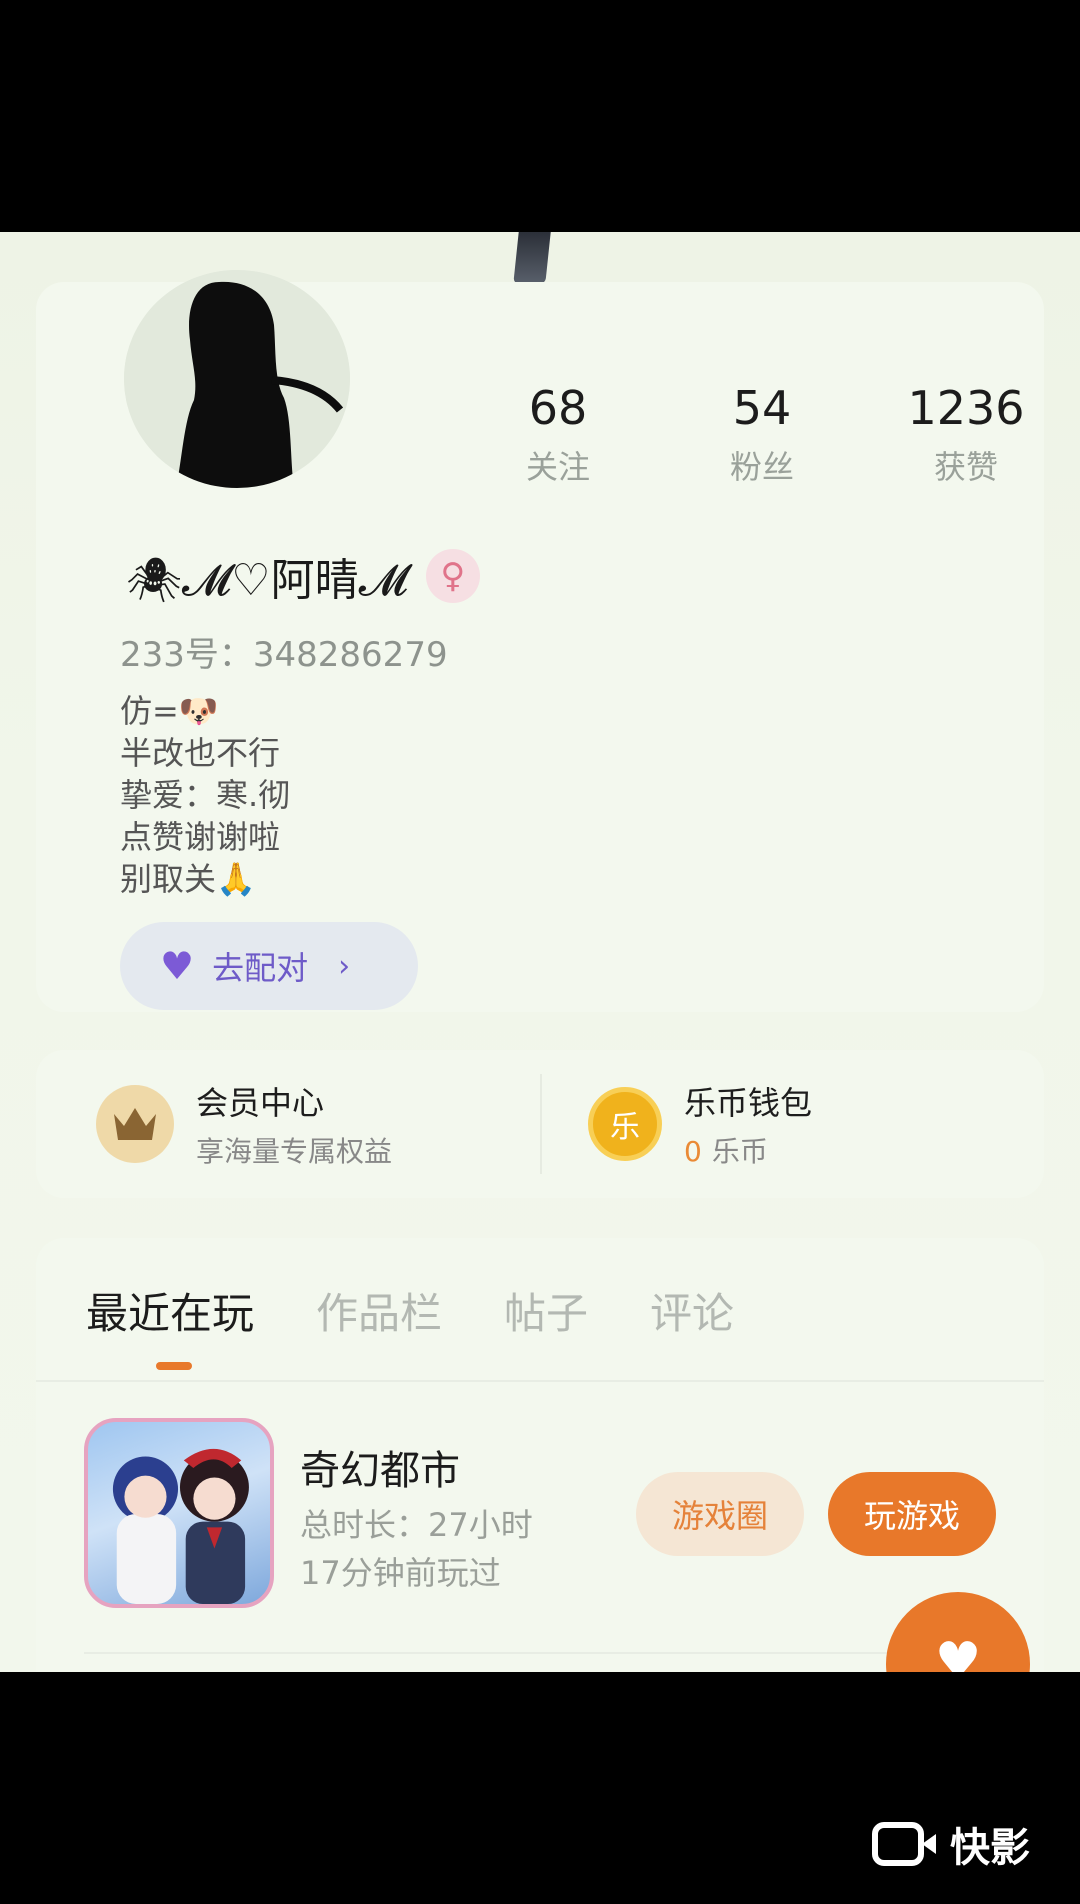 This screenshot has width=1080, height=1904. What do you see at coordinates (904, 1844) in the screenshot?
I see `video-camera-icon` at bounding box center [904, 1844].